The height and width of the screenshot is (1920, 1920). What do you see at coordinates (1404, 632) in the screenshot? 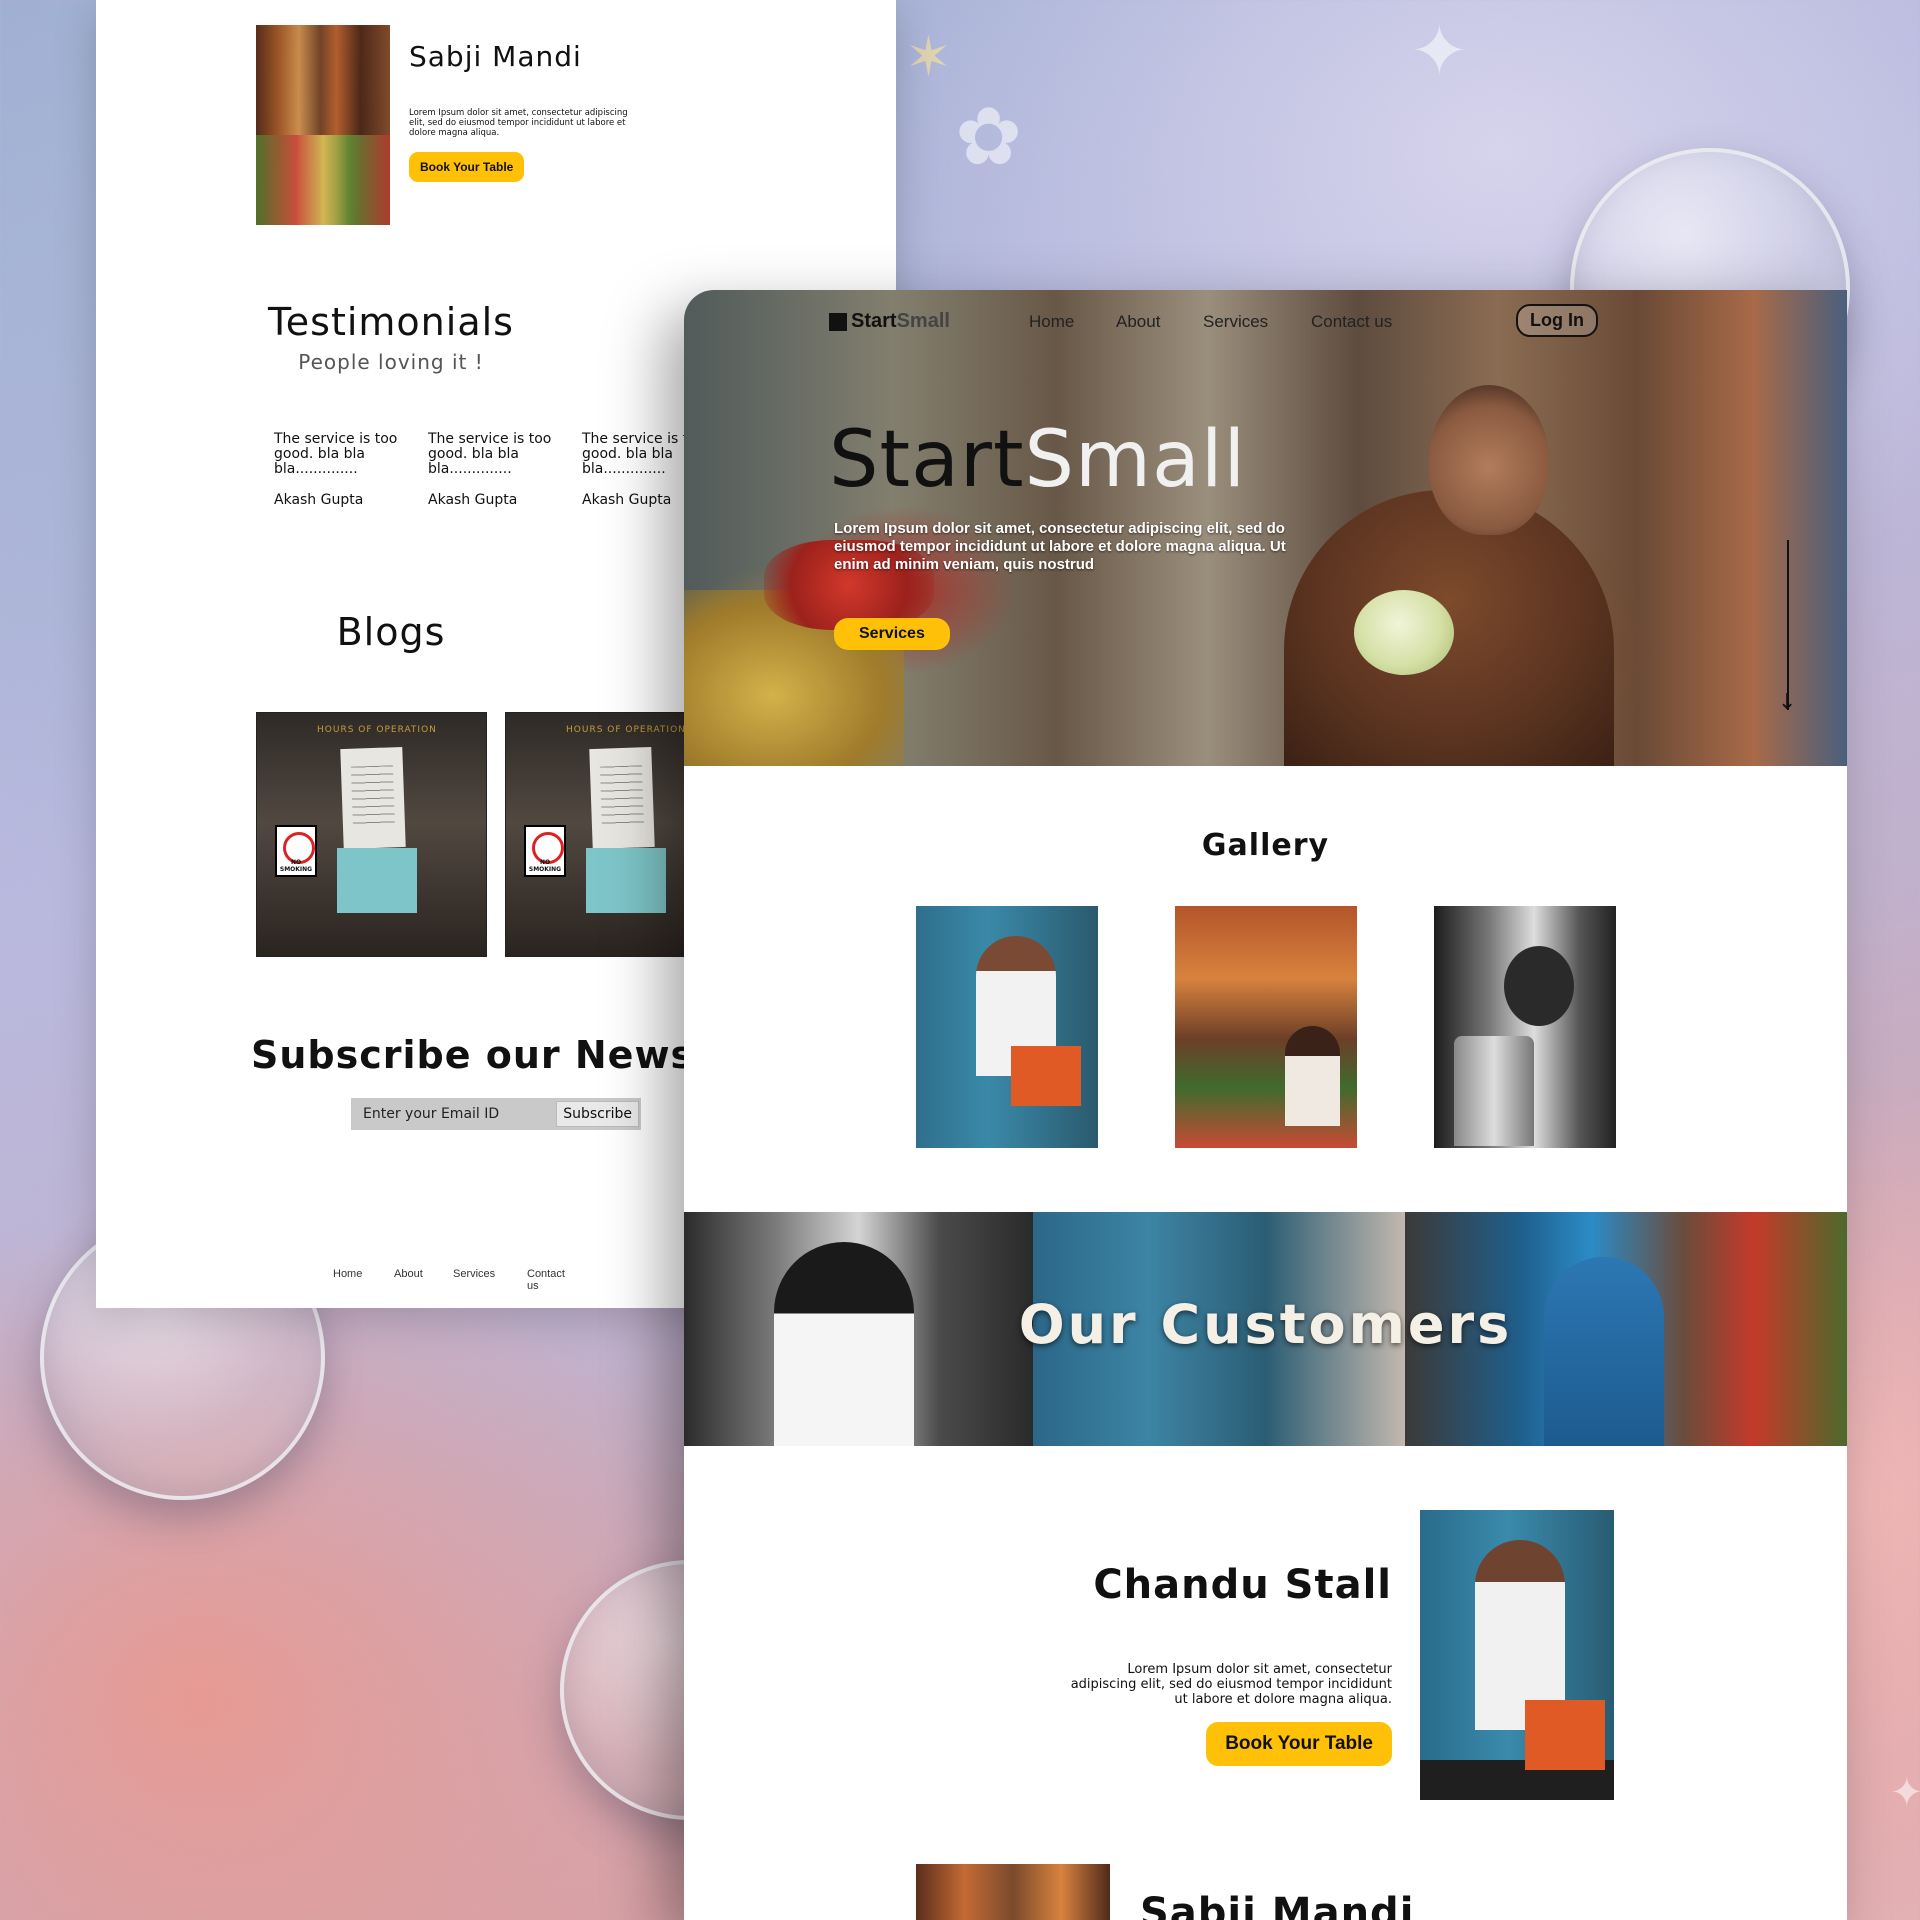
I see `hero-cabbage` at bounding box center [1404, 632].